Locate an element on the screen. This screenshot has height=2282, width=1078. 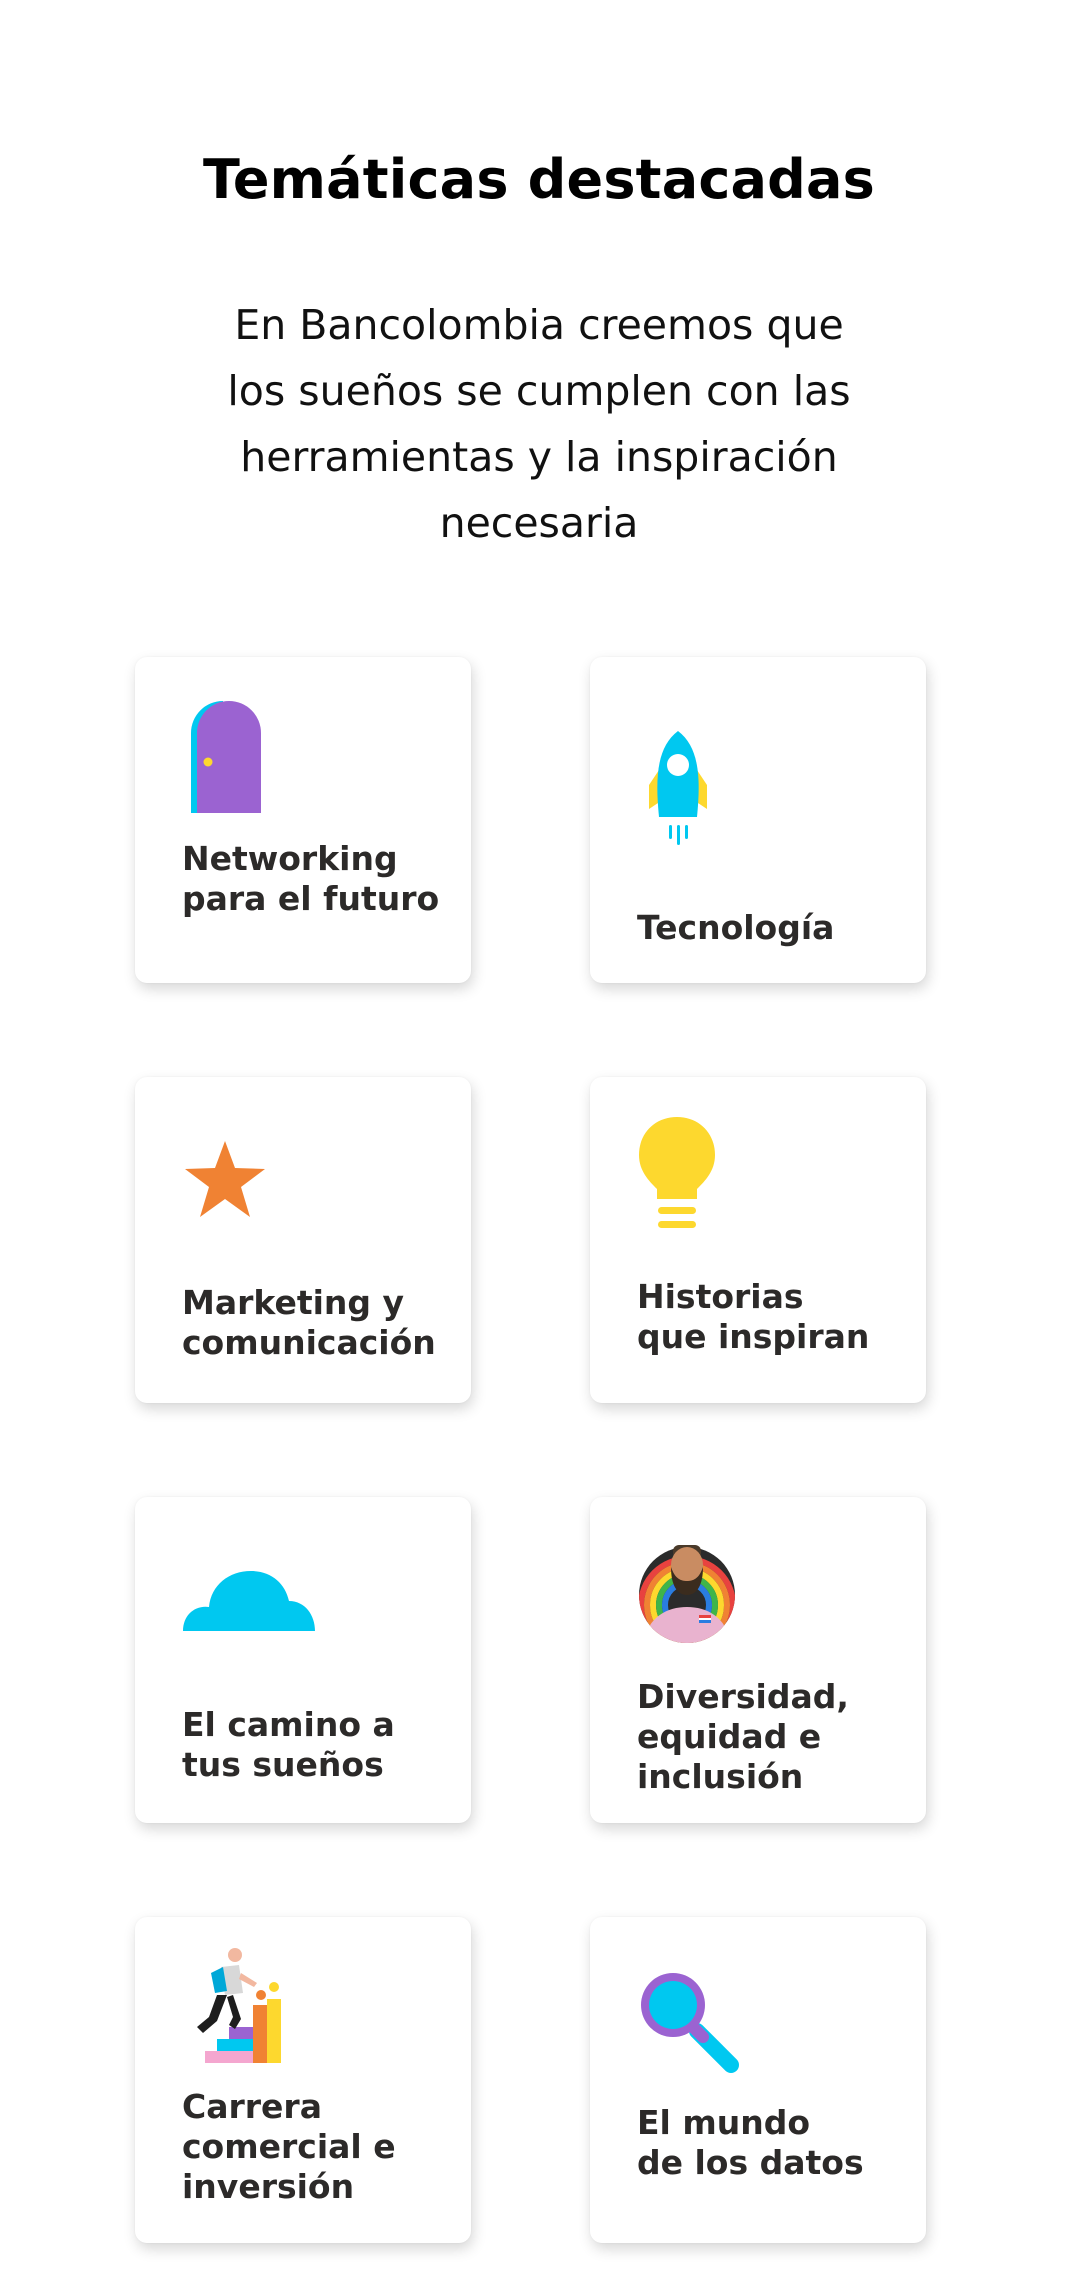
topic-label: Marketing y comunicación is located at coordinates (309, 1322).